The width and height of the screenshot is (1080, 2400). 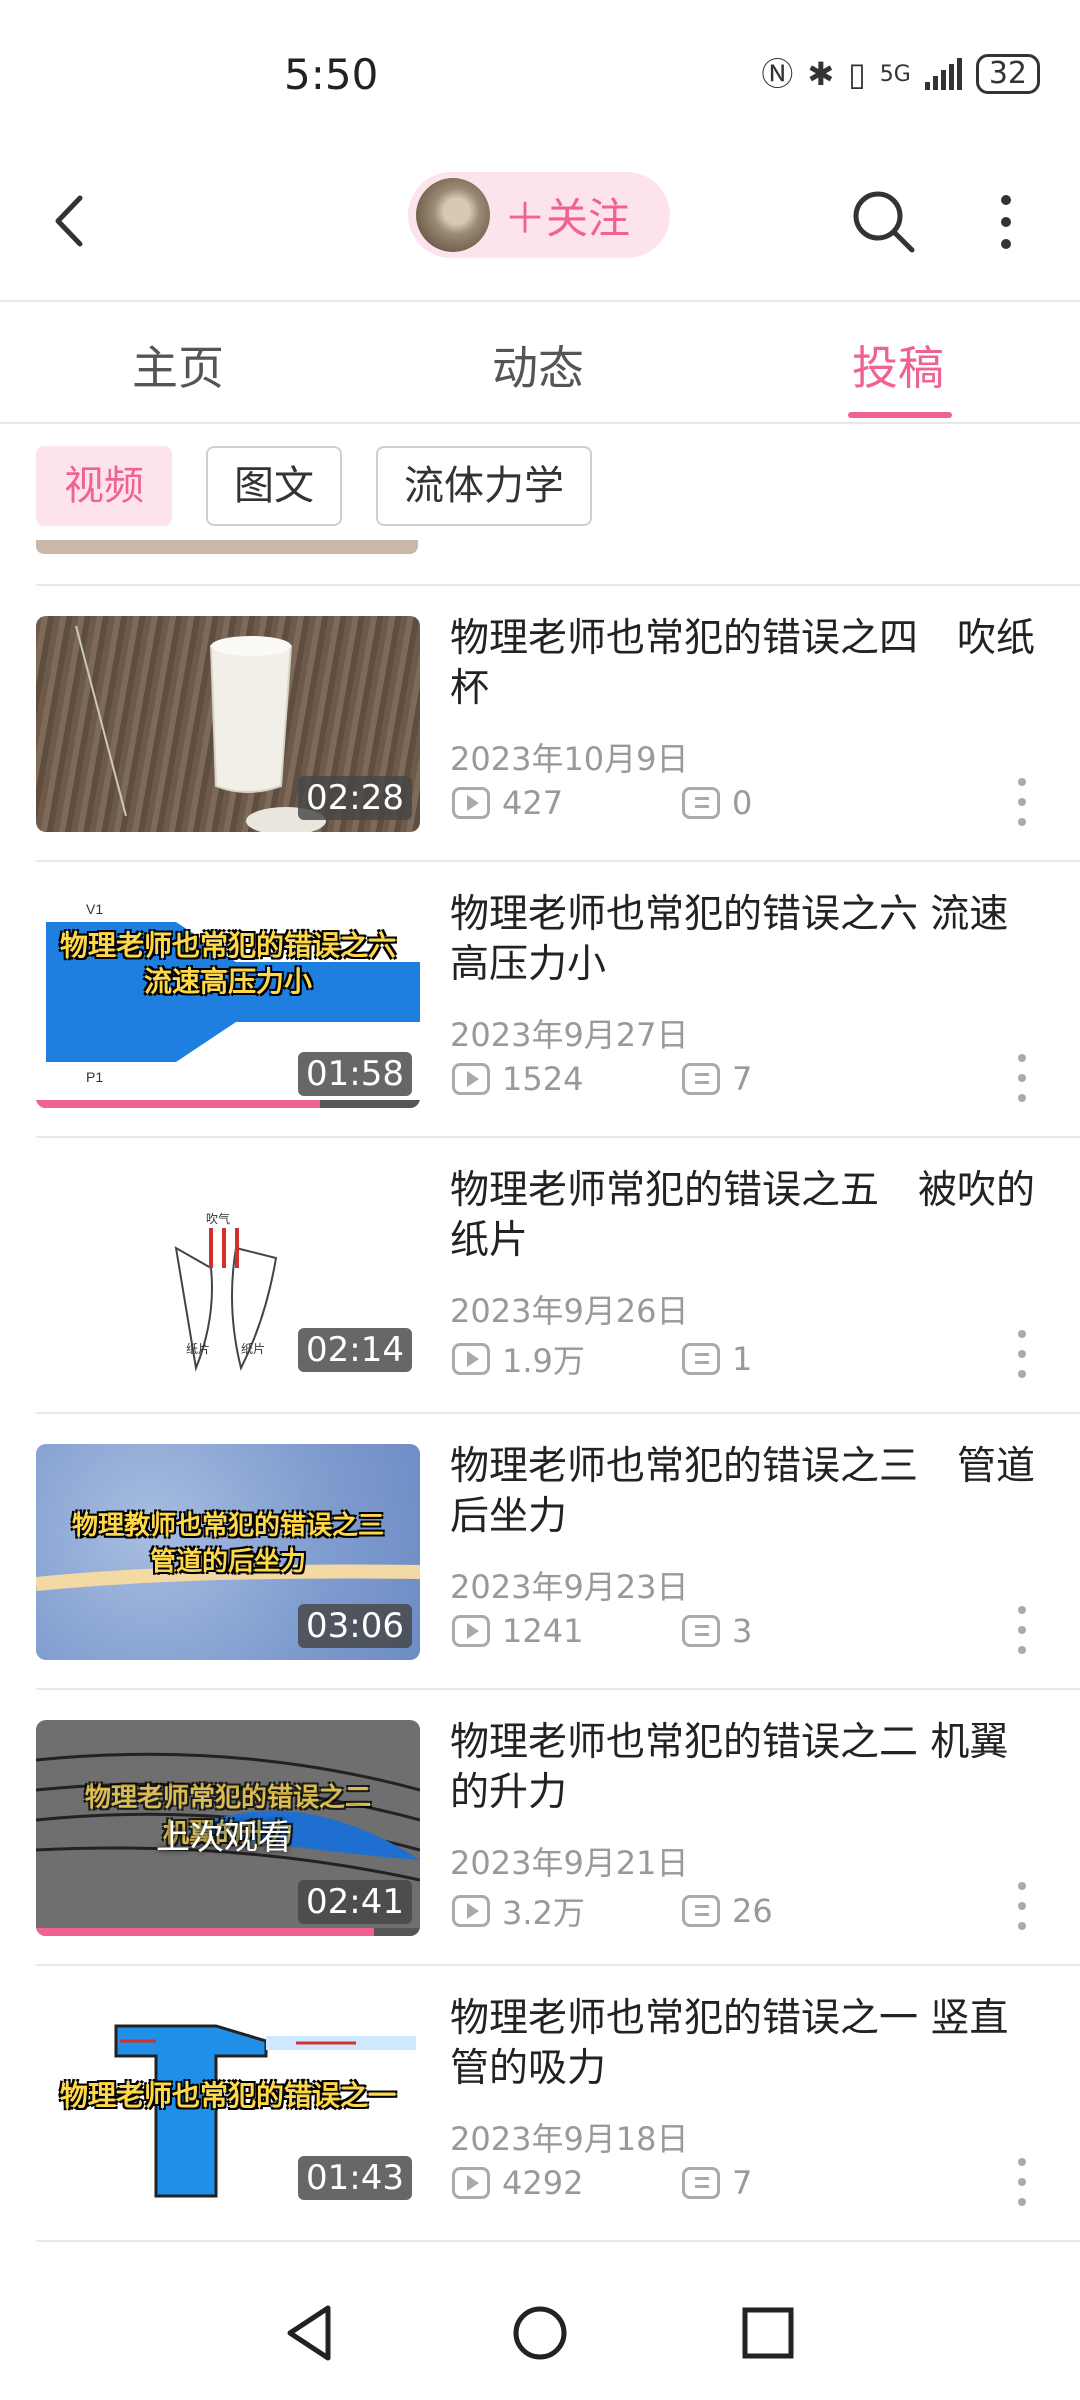 I want to click on video-date: 2023年9月27日, so click(x=569, y=1035).